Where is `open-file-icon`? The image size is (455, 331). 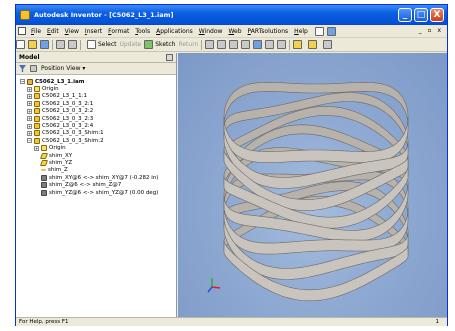
open-file-icon is located at coordinates (32, 44).